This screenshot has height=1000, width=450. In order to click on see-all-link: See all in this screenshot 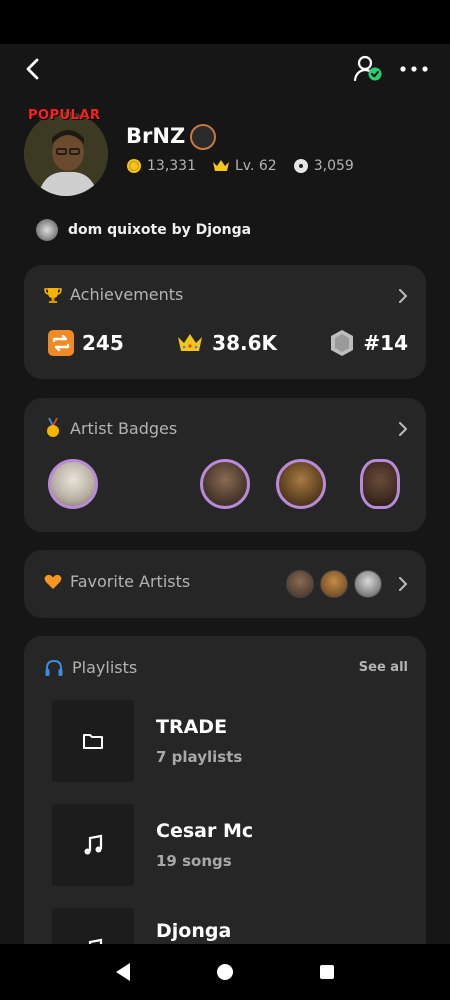, I will do `click(383, 667)`.